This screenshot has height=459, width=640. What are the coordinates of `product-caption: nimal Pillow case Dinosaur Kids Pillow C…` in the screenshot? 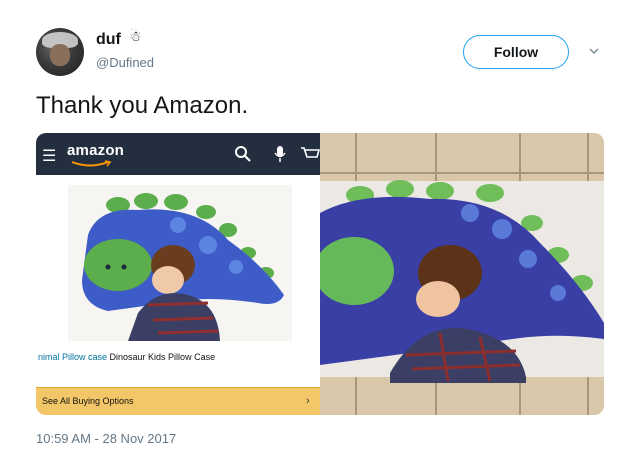 It's located at (126, 357).